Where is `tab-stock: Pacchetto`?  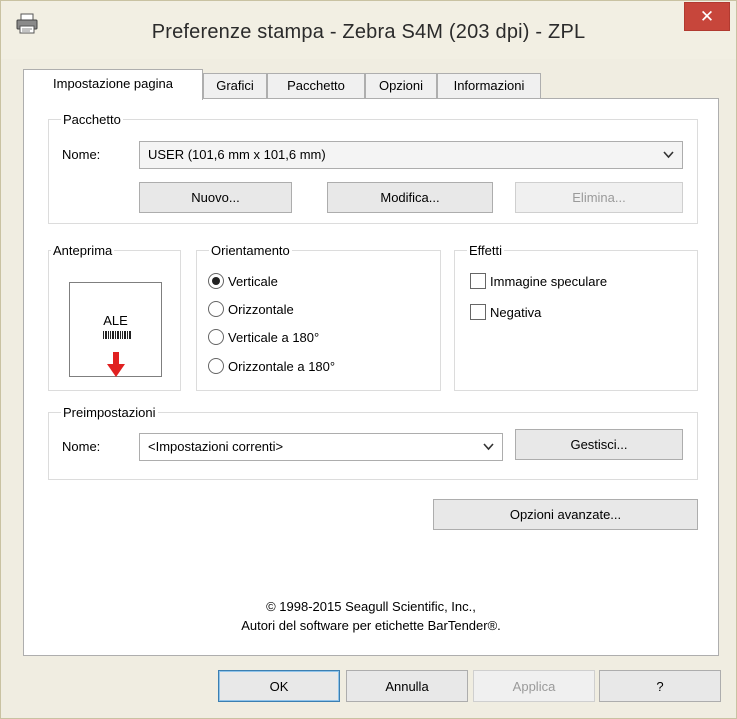 tab-stock: Pacchetto is located at coordinates (316, 86).